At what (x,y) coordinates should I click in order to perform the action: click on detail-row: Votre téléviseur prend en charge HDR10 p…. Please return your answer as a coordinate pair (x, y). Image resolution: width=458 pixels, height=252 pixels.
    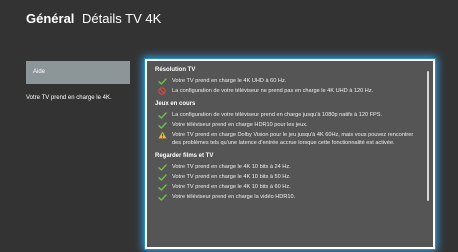
    Looking at the image, I should click on (287, 125).